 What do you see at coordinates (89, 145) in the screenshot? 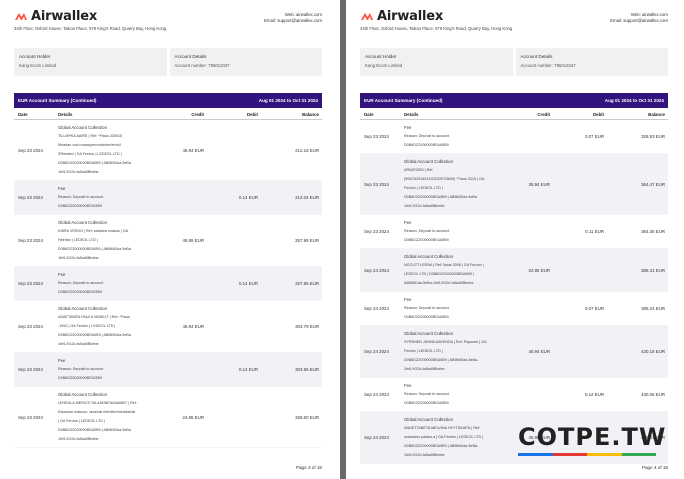
I see `transaction-detail-line: Meadan vod.rosaw/permovinker/enroll` at bounding box center [89, 145].